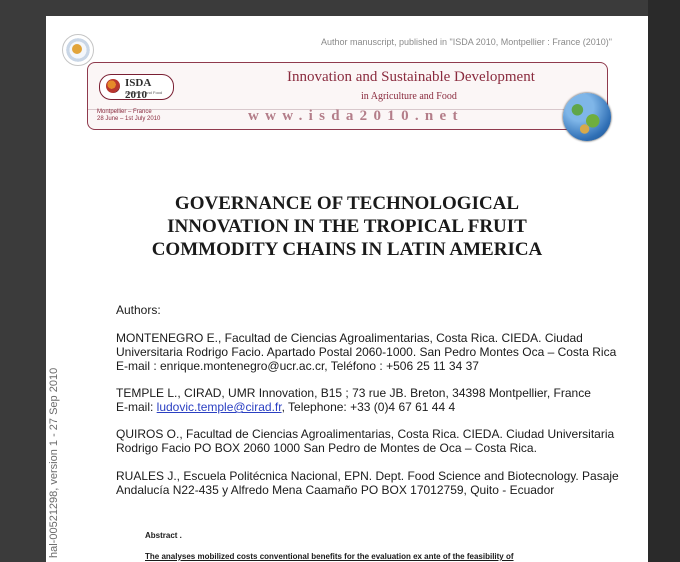 The image size is (680, 562). What do you see at coordinates (113, 86) in the screenshot?
I see `isda-swirl-icon` at bounding box center [113, 86].